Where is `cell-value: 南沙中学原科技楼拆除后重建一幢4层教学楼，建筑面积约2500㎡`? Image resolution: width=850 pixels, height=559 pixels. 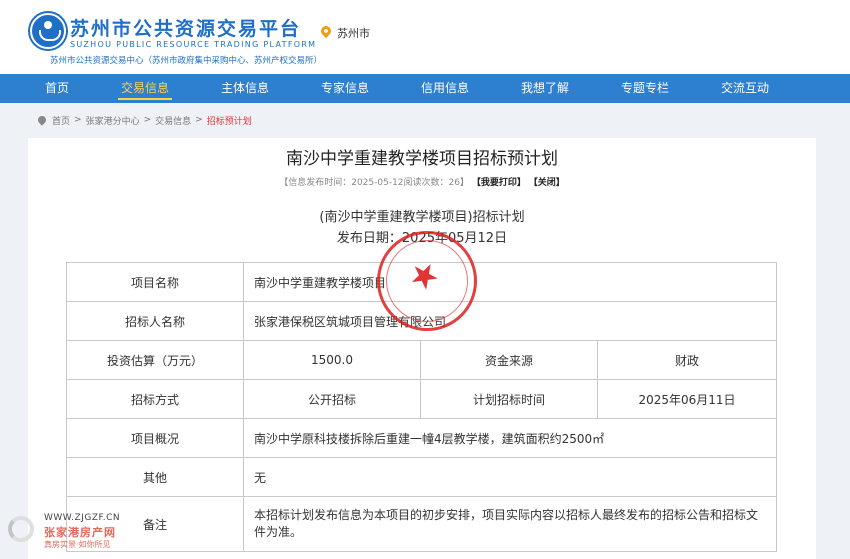 cell-value: 南沙中学原科技楼拆除后重建一幢4层教学楼，建筑面积约2500㎡ is located at coordinates (510, 438).